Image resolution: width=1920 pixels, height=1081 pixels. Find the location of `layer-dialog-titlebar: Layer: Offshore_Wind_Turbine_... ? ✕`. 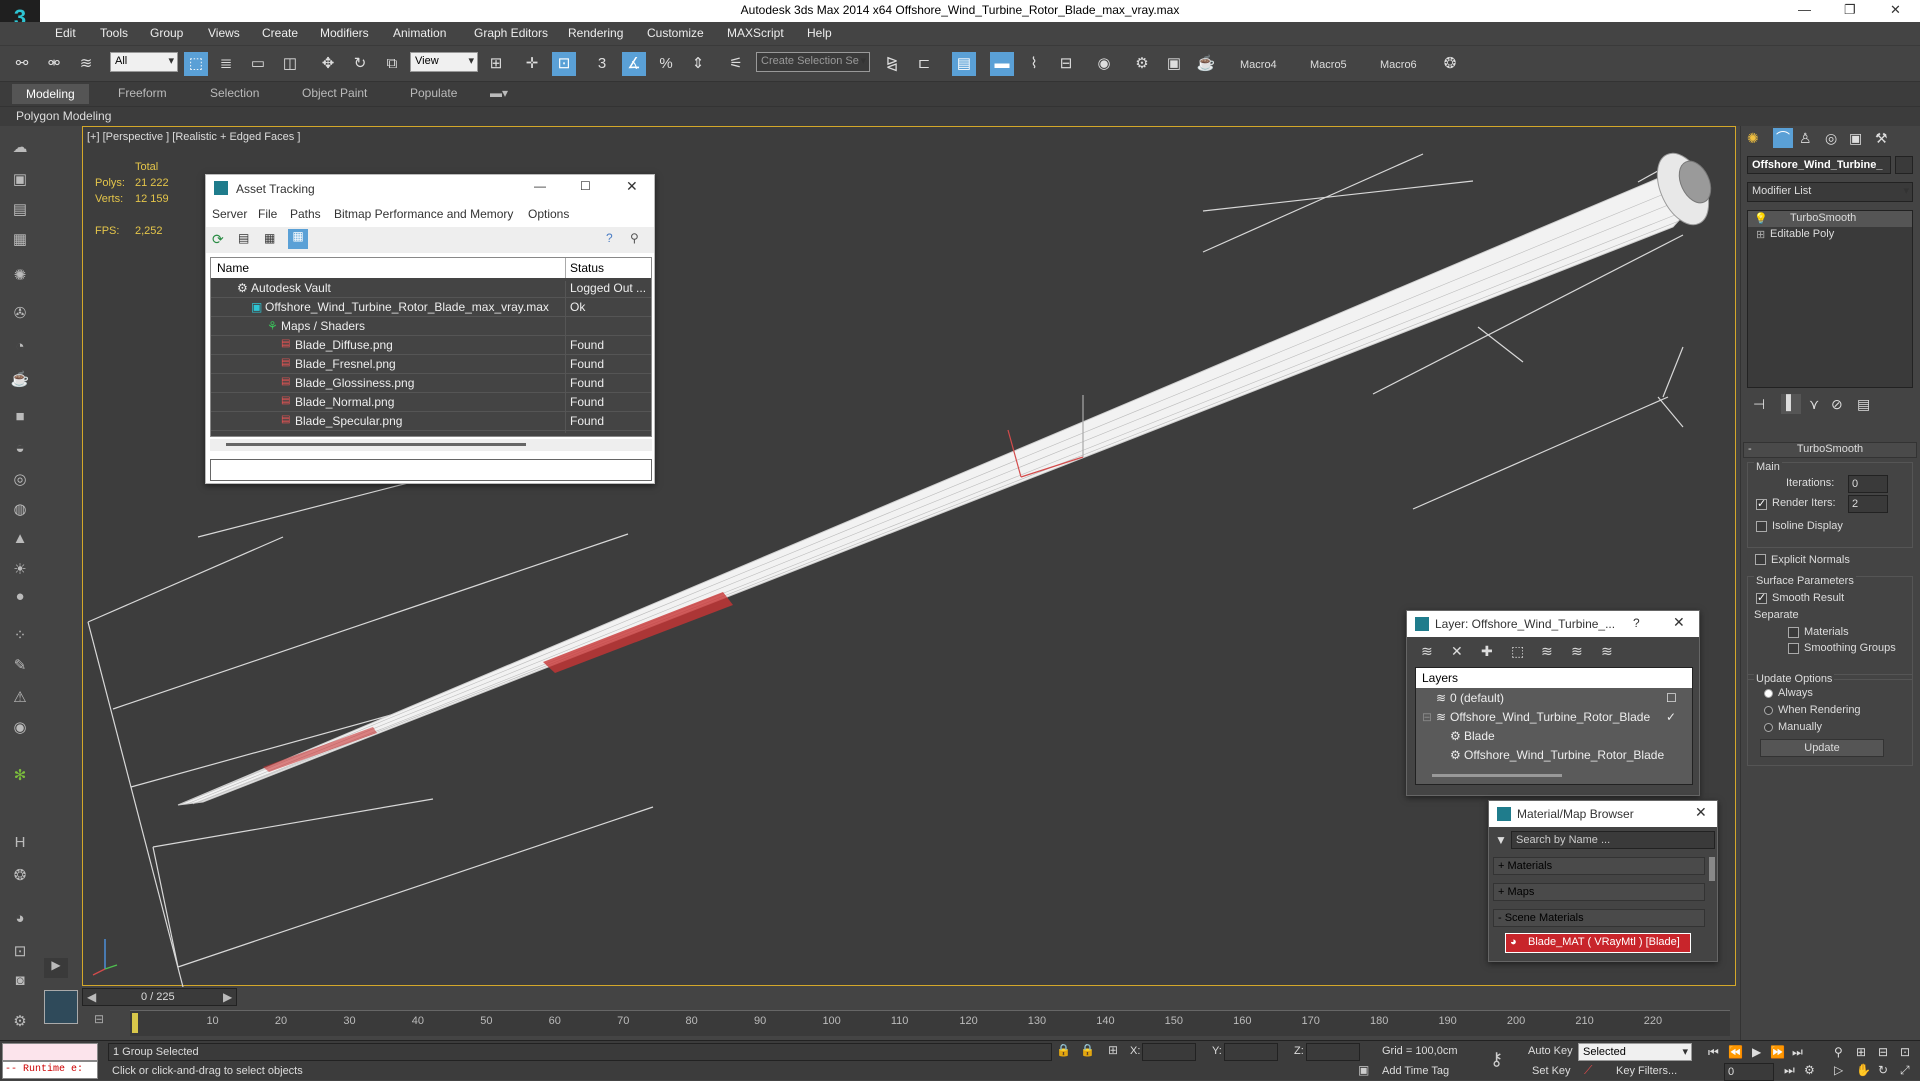

layer-dialog-titlebar: Layer: Offshore_Wind_Turbine_... ? ✕ is located at coordinates (1553, 624).